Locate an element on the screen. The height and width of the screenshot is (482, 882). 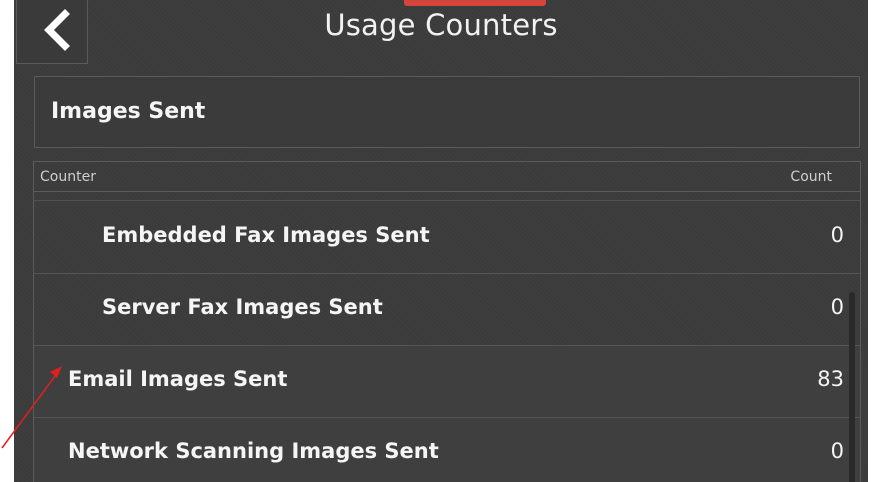
counter-name: Embedded Fax Images Sent is located at coordinates (266, 235).